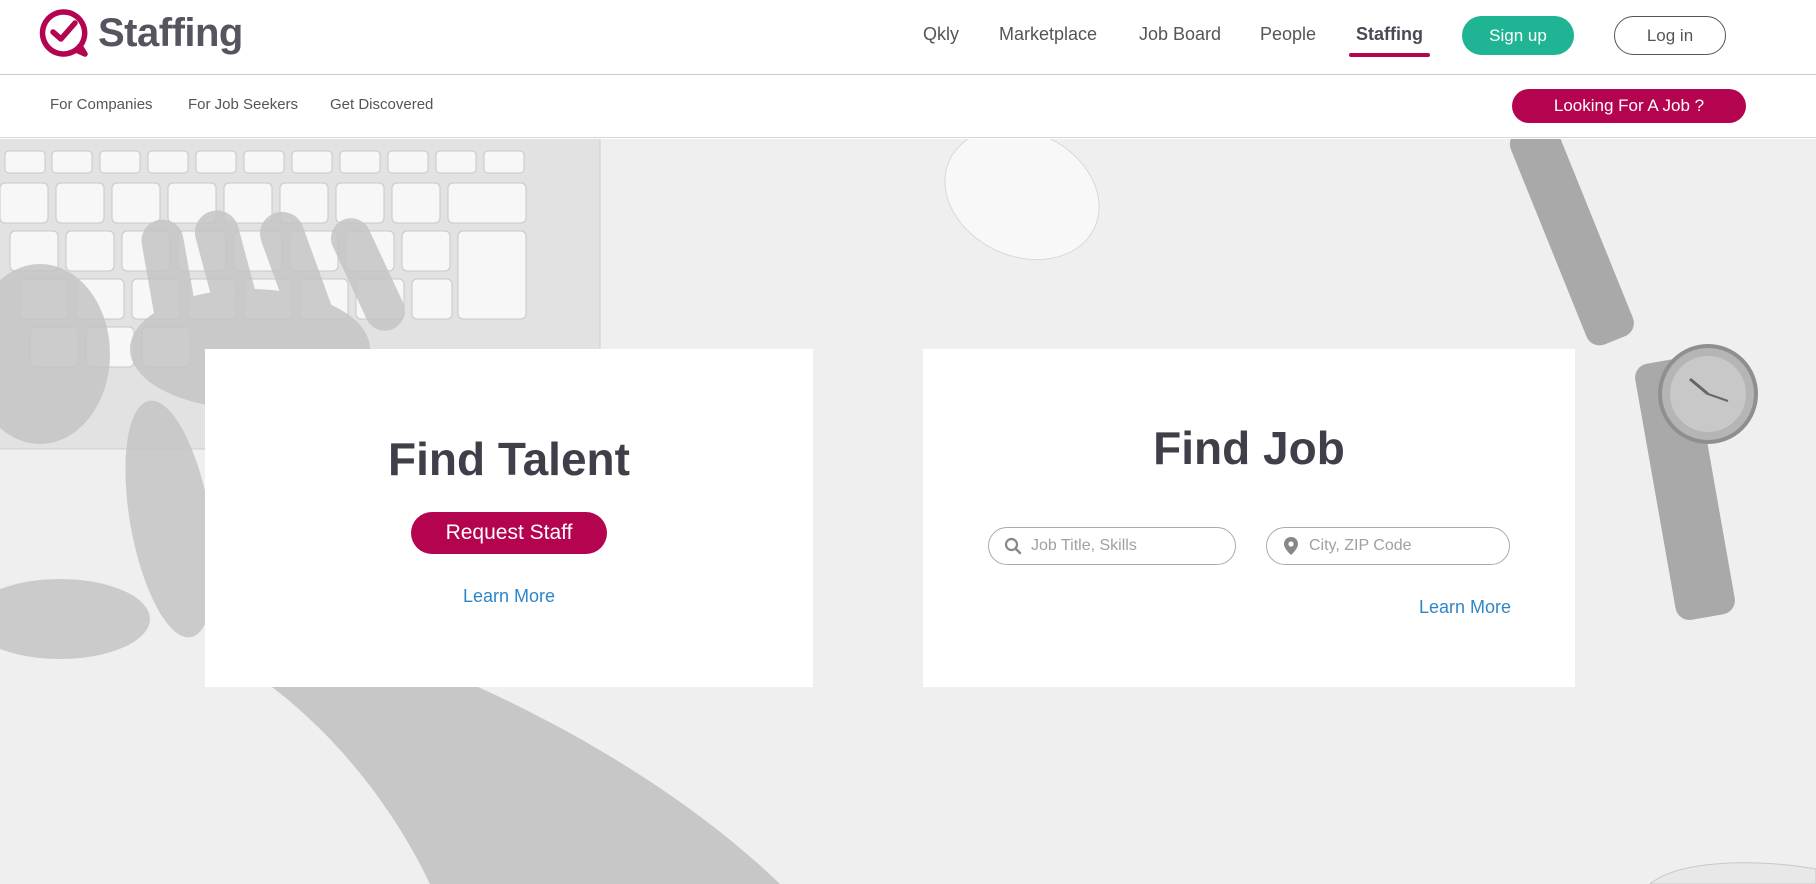  Describe the element at coordinates (1670, 35) in the screenshot. I see `login-button: Log in` at that location.